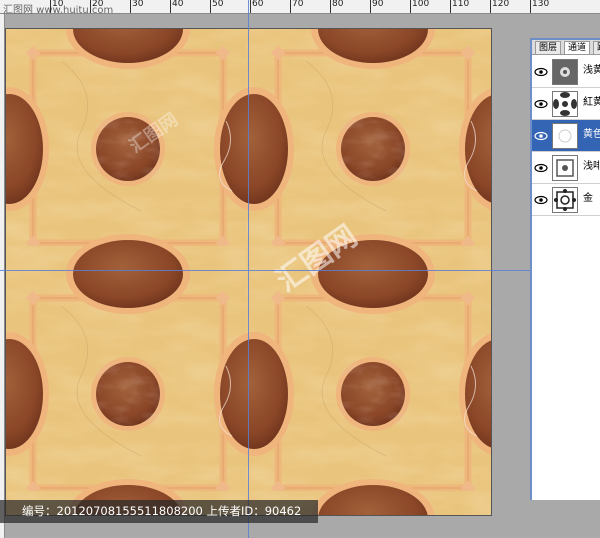 This screenshot has height=538, width=600. Describe the element at coordinates (588, 199) in the screenshot. I see `layer-name: 金` at that location.